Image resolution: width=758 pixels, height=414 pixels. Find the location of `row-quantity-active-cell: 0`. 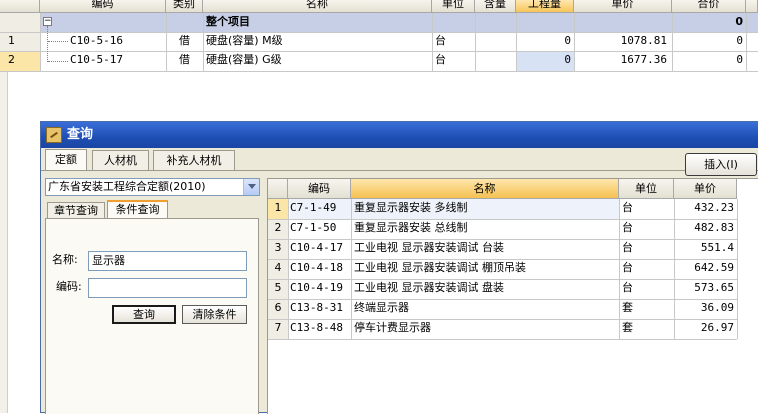

row-quantity-active-cell: 0 is located at coordinates (545, 61).